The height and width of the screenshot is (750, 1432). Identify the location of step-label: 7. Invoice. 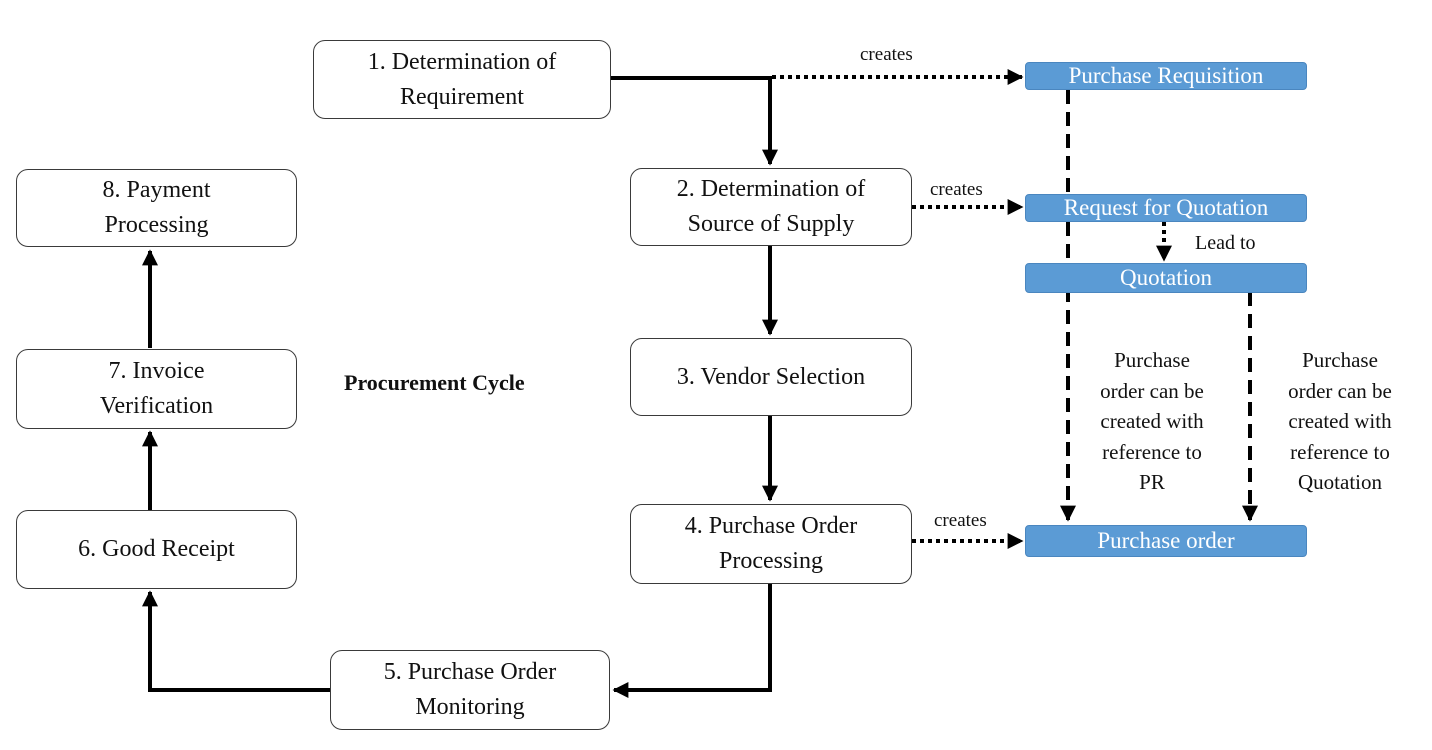
(156, 371).